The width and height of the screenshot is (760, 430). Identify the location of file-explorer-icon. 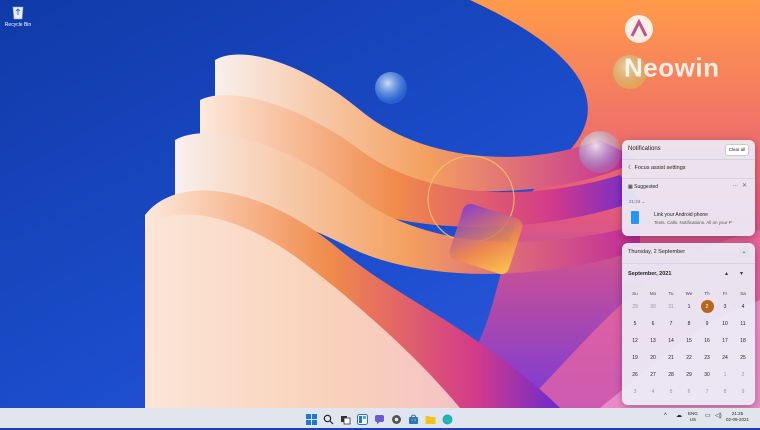
(430, 418).